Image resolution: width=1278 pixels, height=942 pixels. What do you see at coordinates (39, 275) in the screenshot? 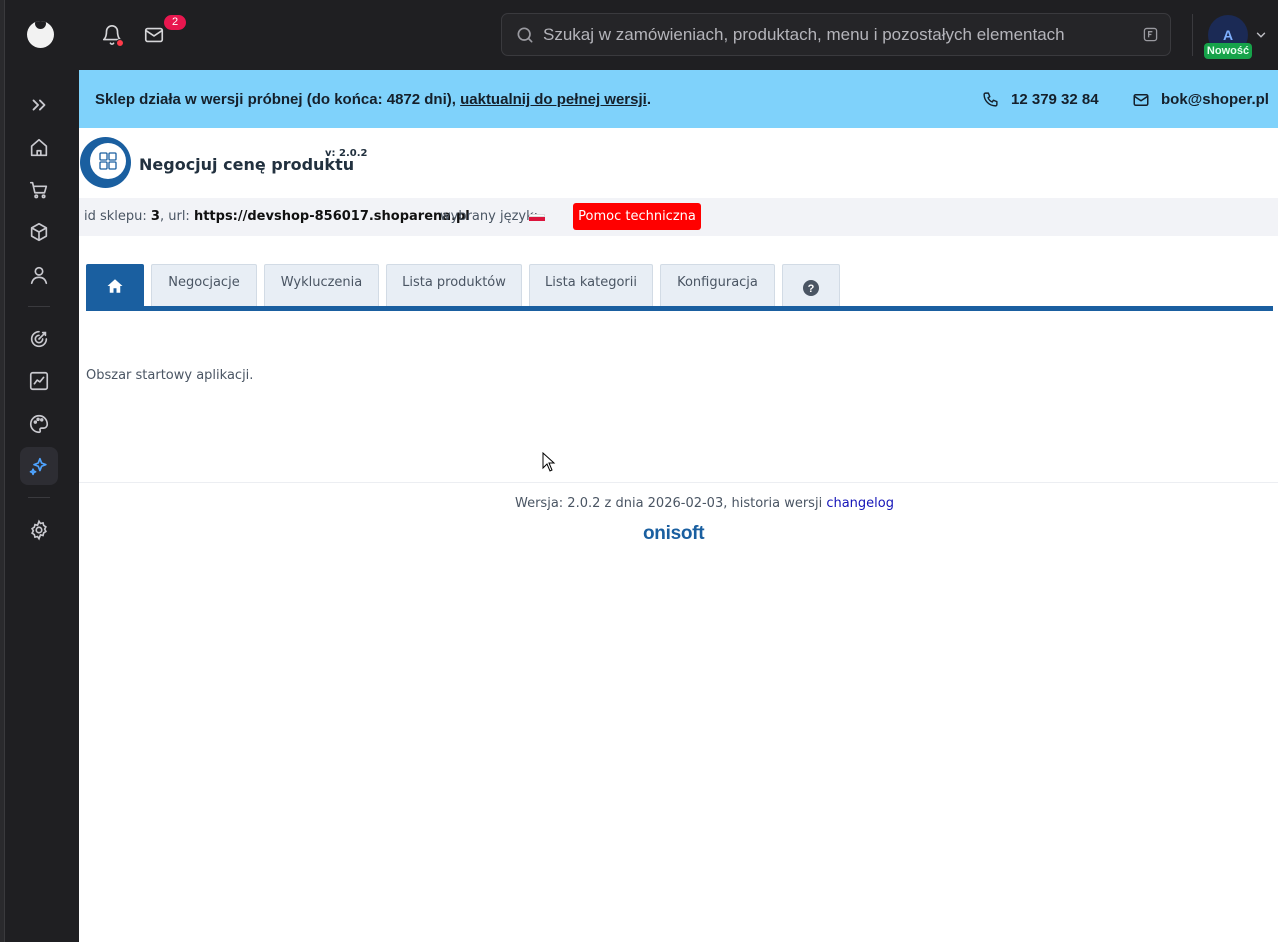
I see `user-icon` at bounding box center [39, 275].